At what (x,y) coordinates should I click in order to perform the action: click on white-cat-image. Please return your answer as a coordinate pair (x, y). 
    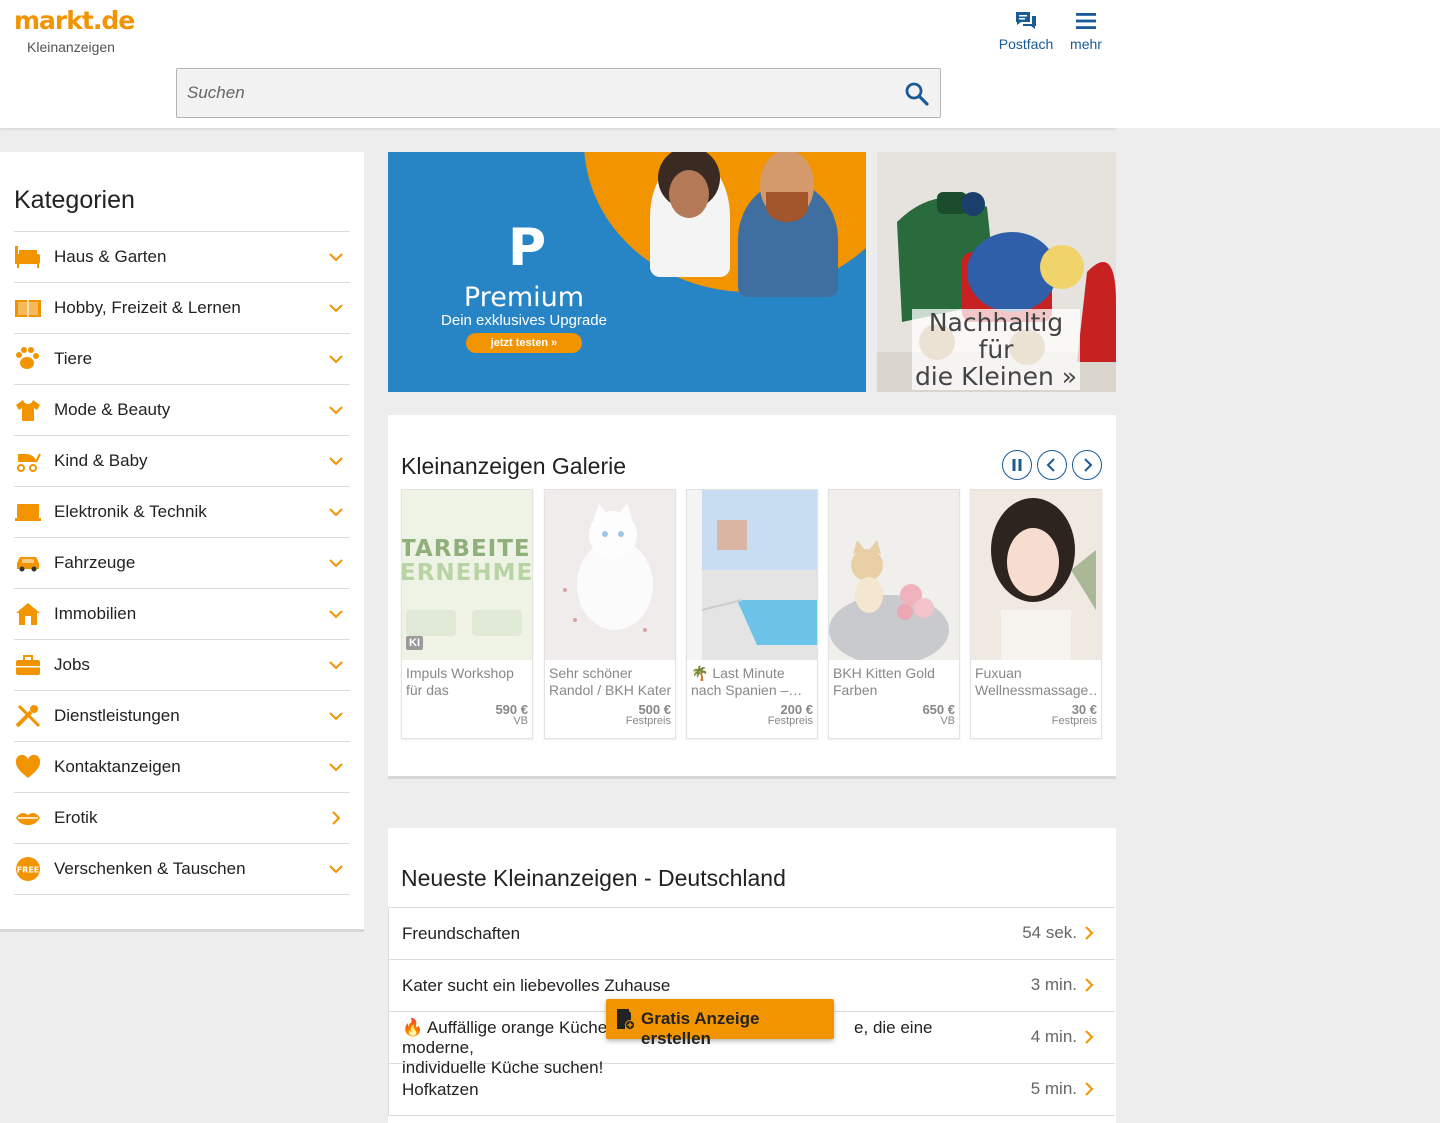
    Looking at the image, I should click on (610, 575).